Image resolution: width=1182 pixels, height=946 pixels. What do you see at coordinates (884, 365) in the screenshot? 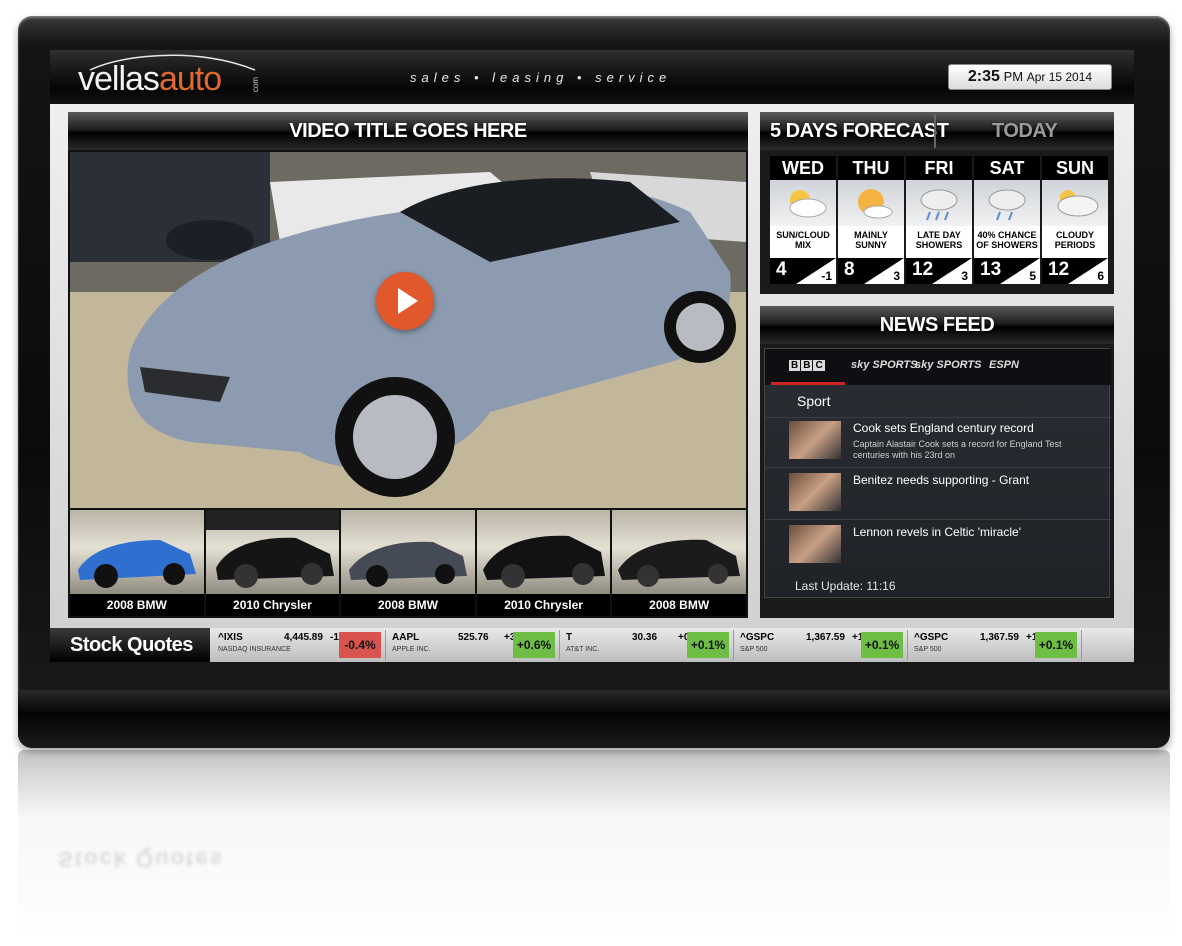
I see `tab-sky-sports-1: sky SPORTS` at bounding box center [884, 365].